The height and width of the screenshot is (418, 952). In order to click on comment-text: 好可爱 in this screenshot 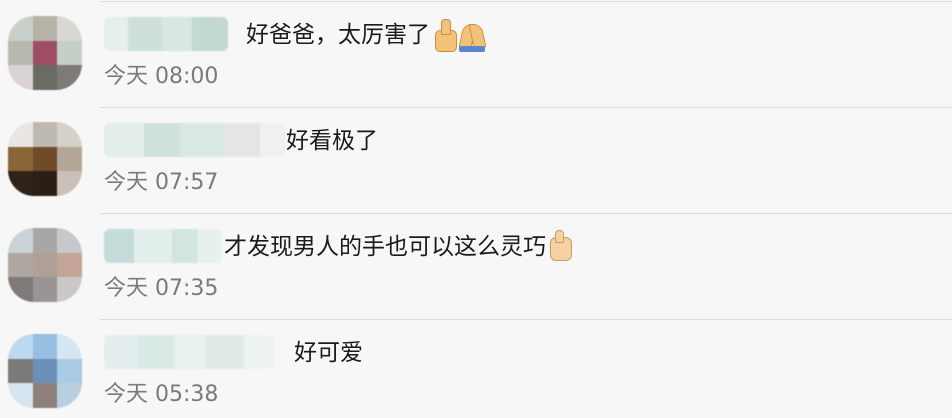, I will do `click(328, 353)`.